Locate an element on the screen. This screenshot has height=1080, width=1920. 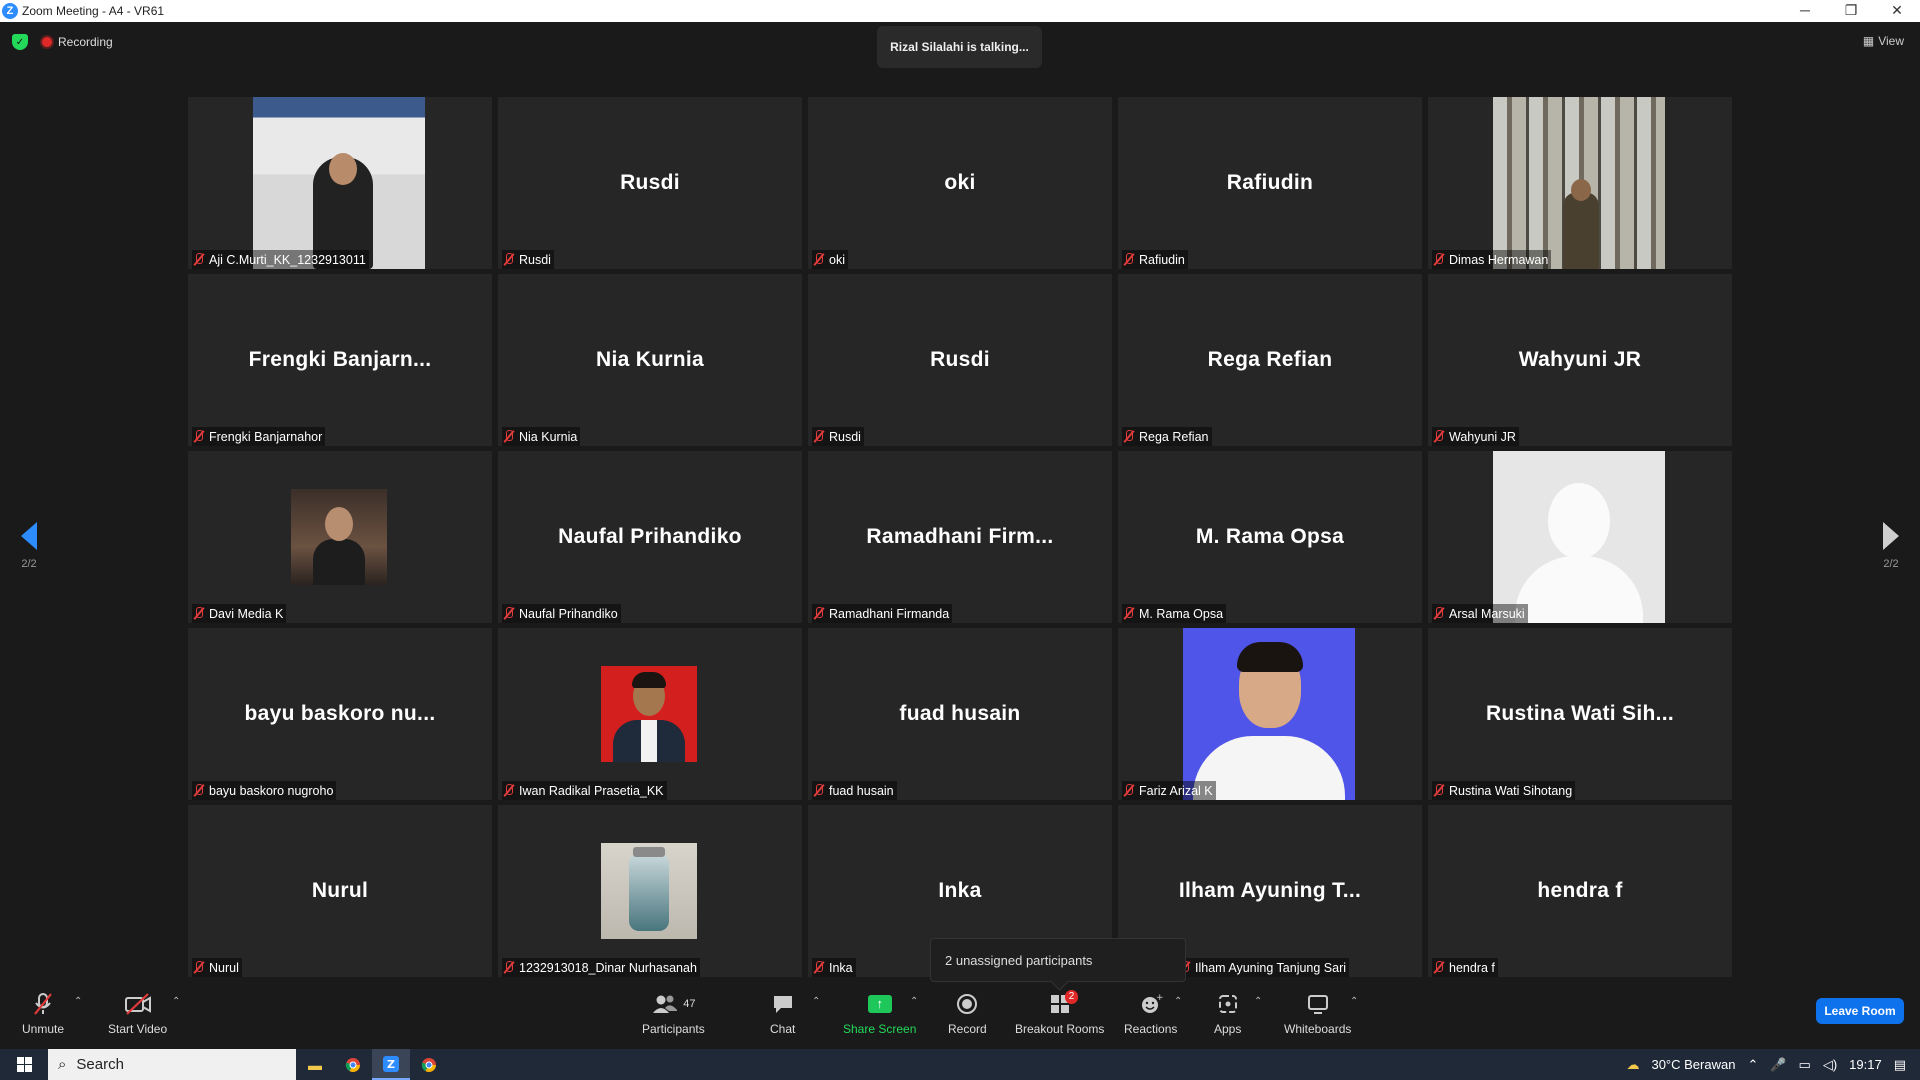
chrome-window-icon is located at coordinates (429, 1064).